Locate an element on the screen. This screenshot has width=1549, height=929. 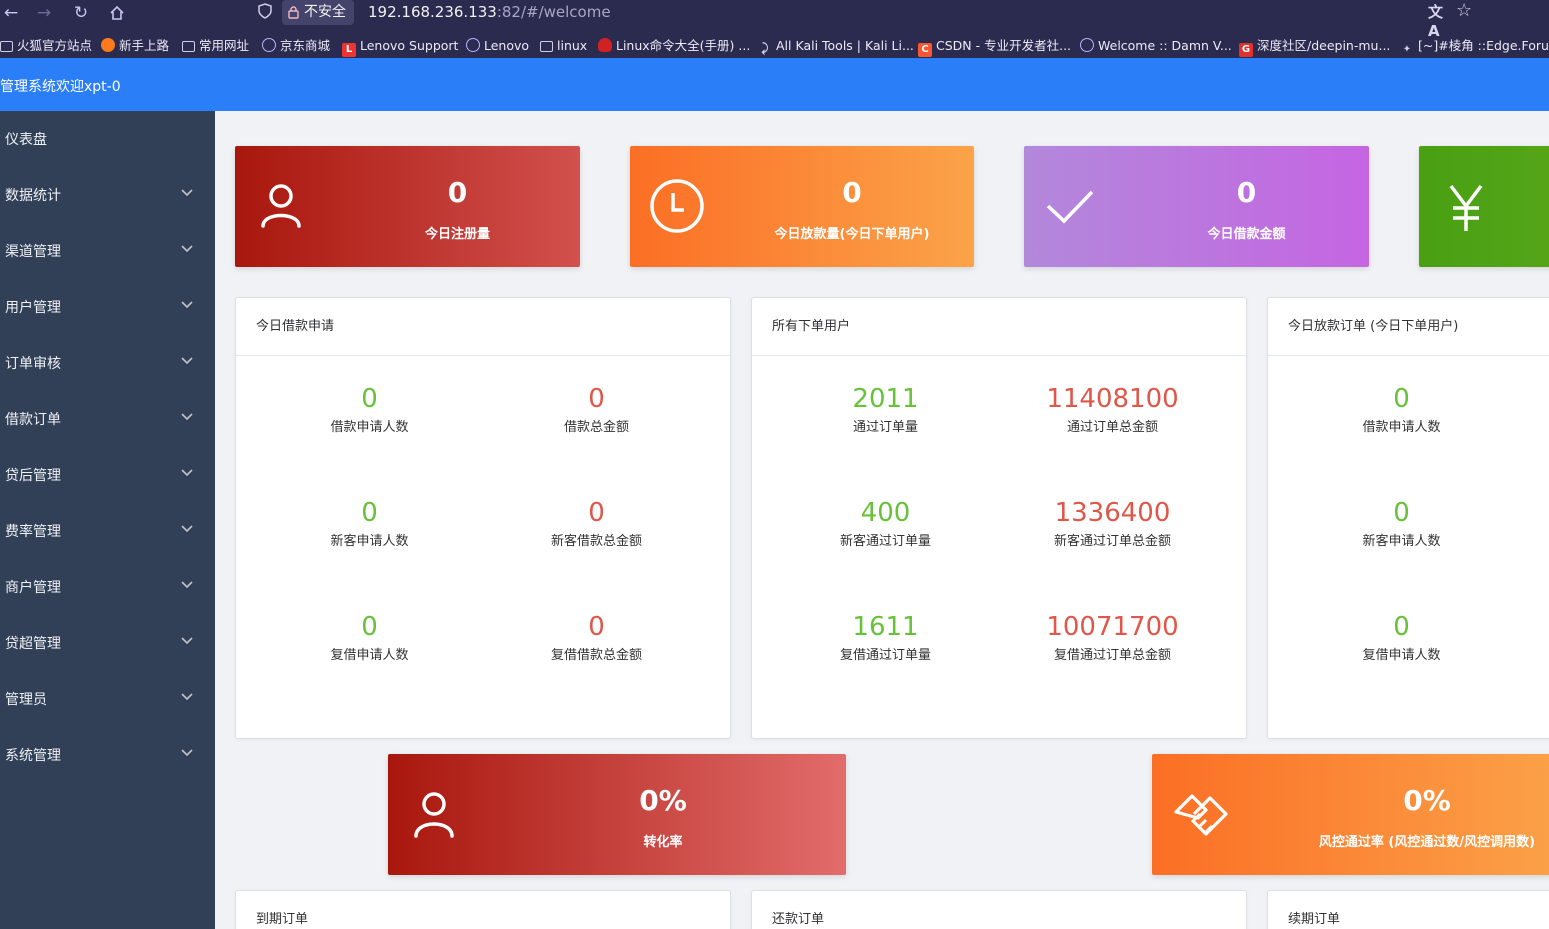
panel-renewal-orders: 续期订单 is located at coordinates (1408, 909).